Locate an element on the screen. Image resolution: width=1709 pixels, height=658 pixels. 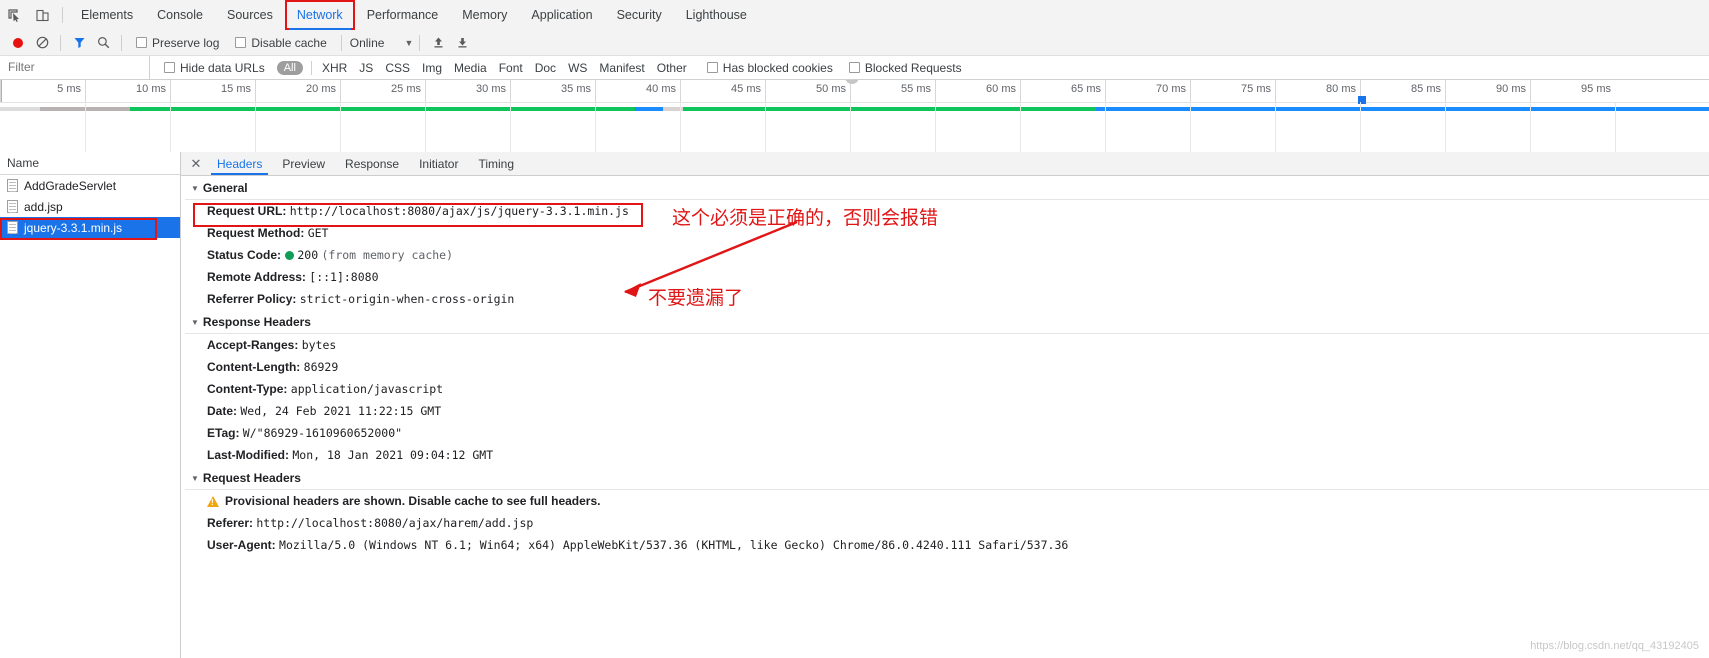
tab-headers: Headers is located at coordinates (239, 163).